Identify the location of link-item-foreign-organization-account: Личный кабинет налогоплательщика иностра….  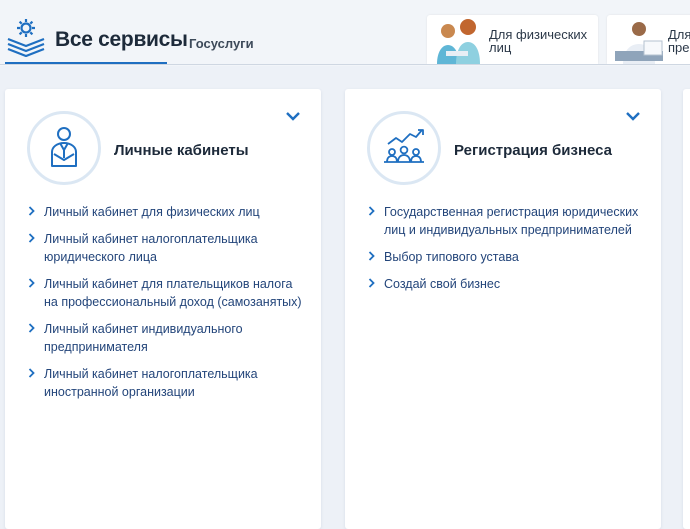
(167, 383).